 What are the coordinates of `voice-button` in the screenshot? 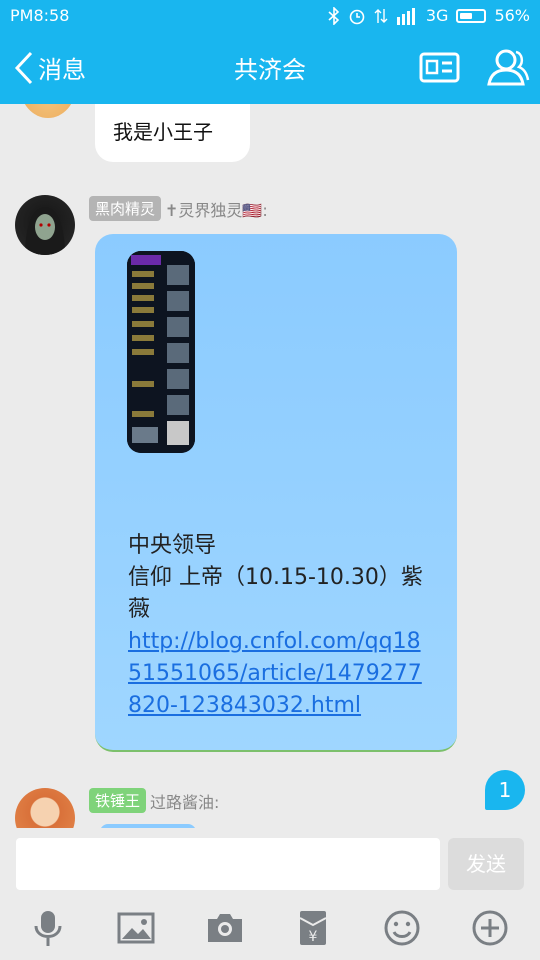 It's located at (48, 928).